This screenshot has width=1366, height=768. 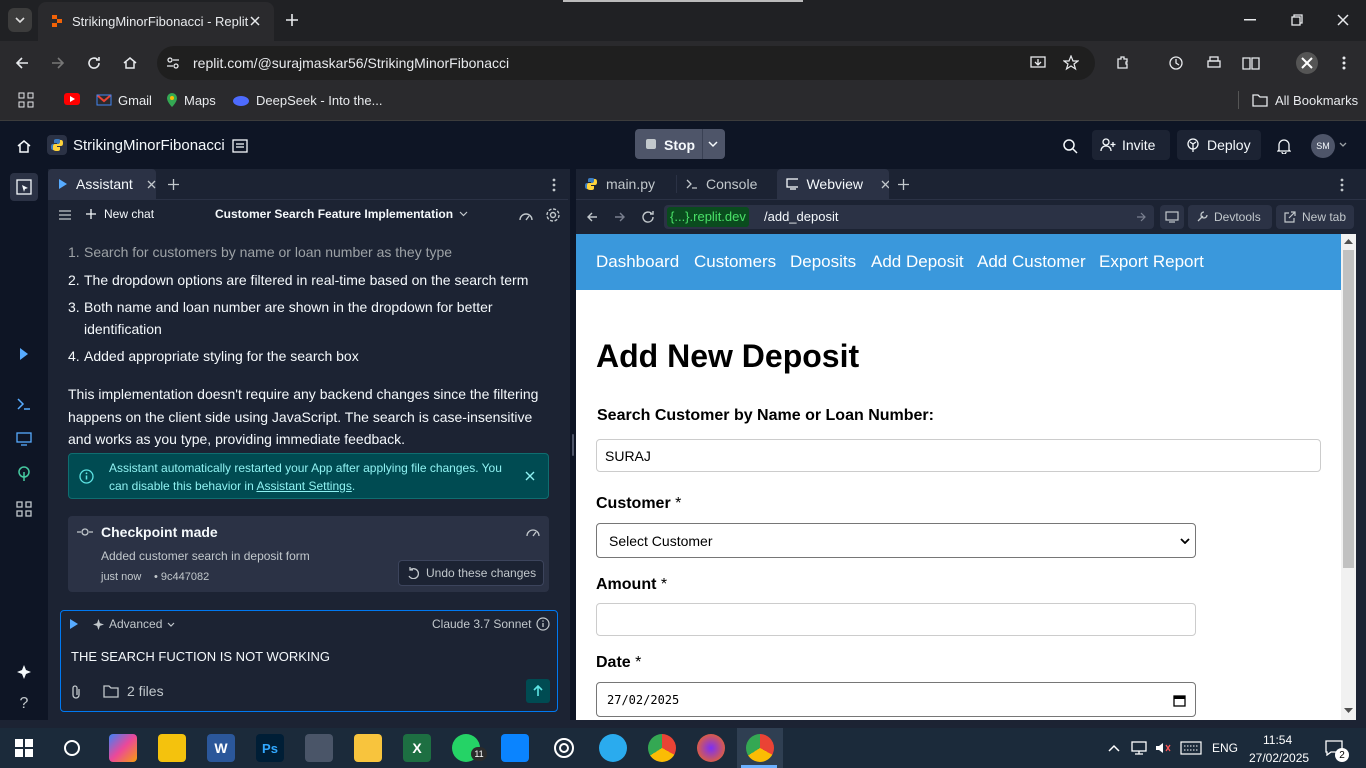 I want to click on tab-search-button, so click(x=20, y=20).